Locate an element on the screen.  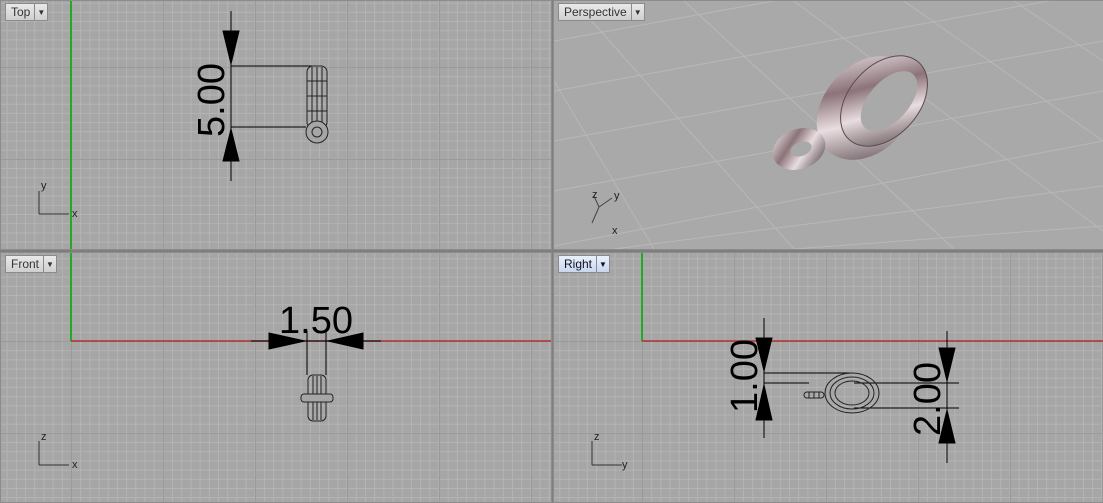
viewport-tab-right: Right ▼ is located at coordinates (584, 264).